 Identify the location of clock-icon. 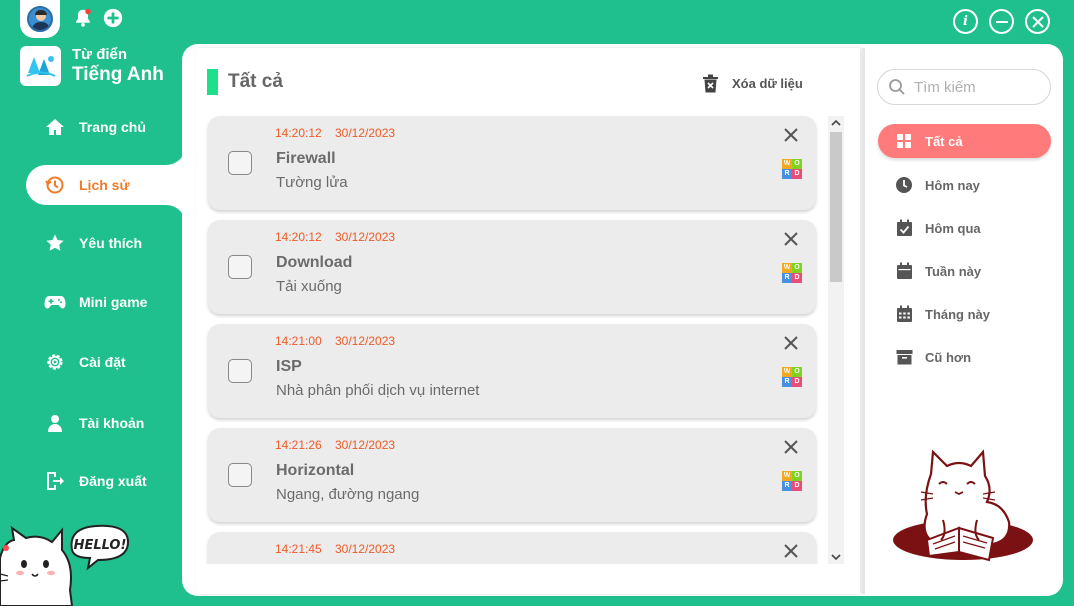
(904, 185).